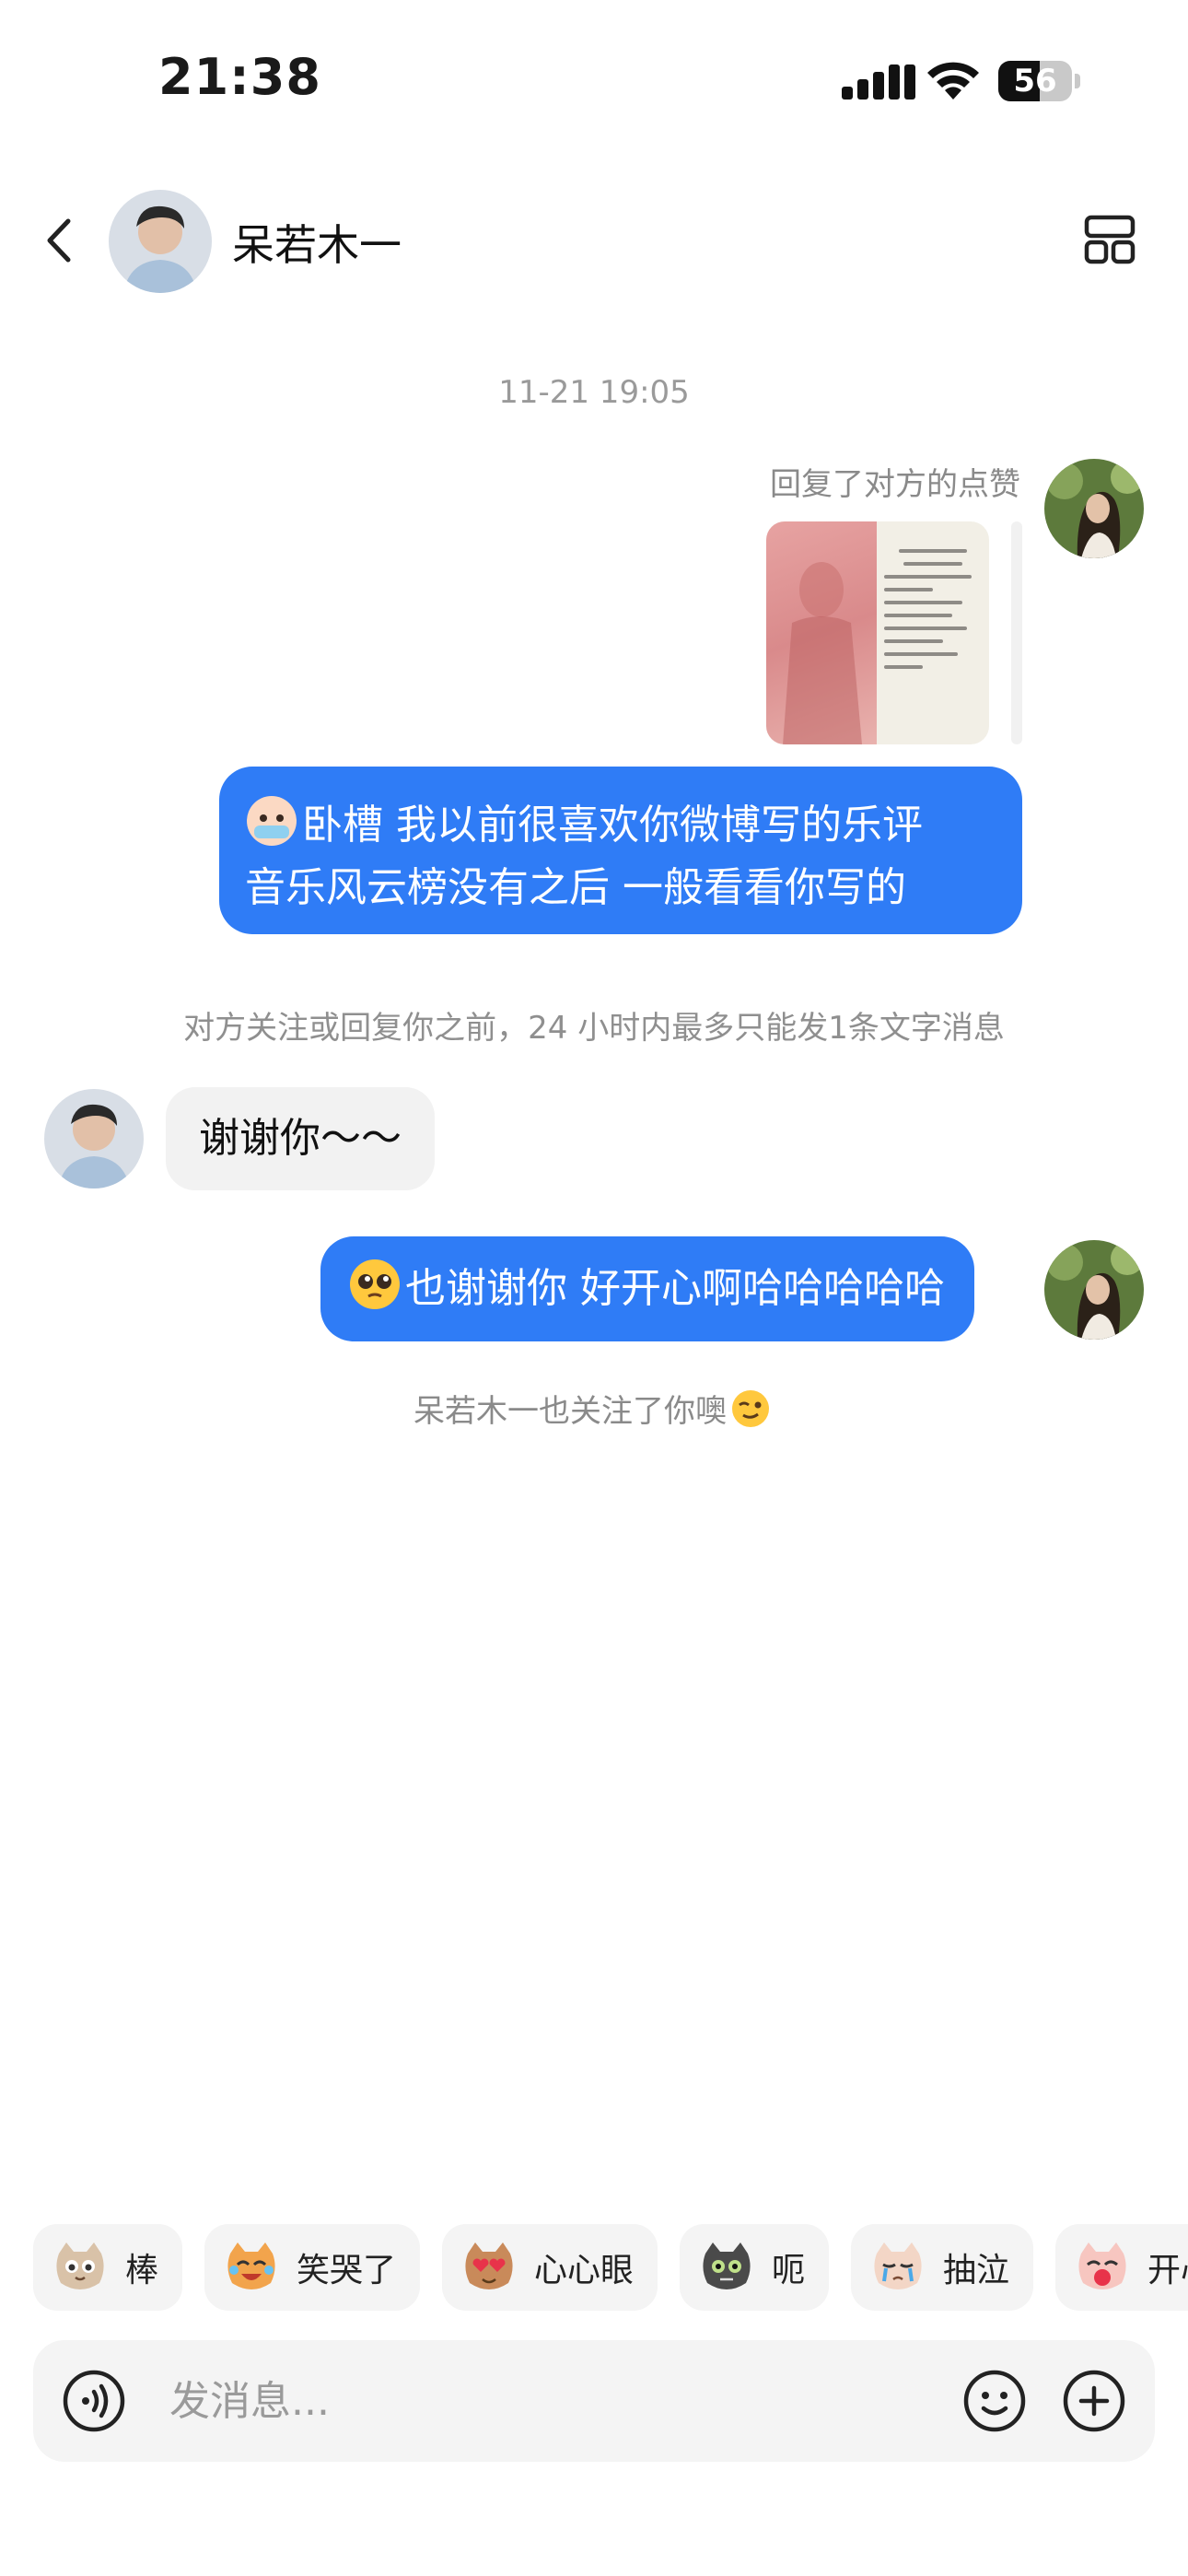  I want to click on wifi-icon, so click(953, 81).